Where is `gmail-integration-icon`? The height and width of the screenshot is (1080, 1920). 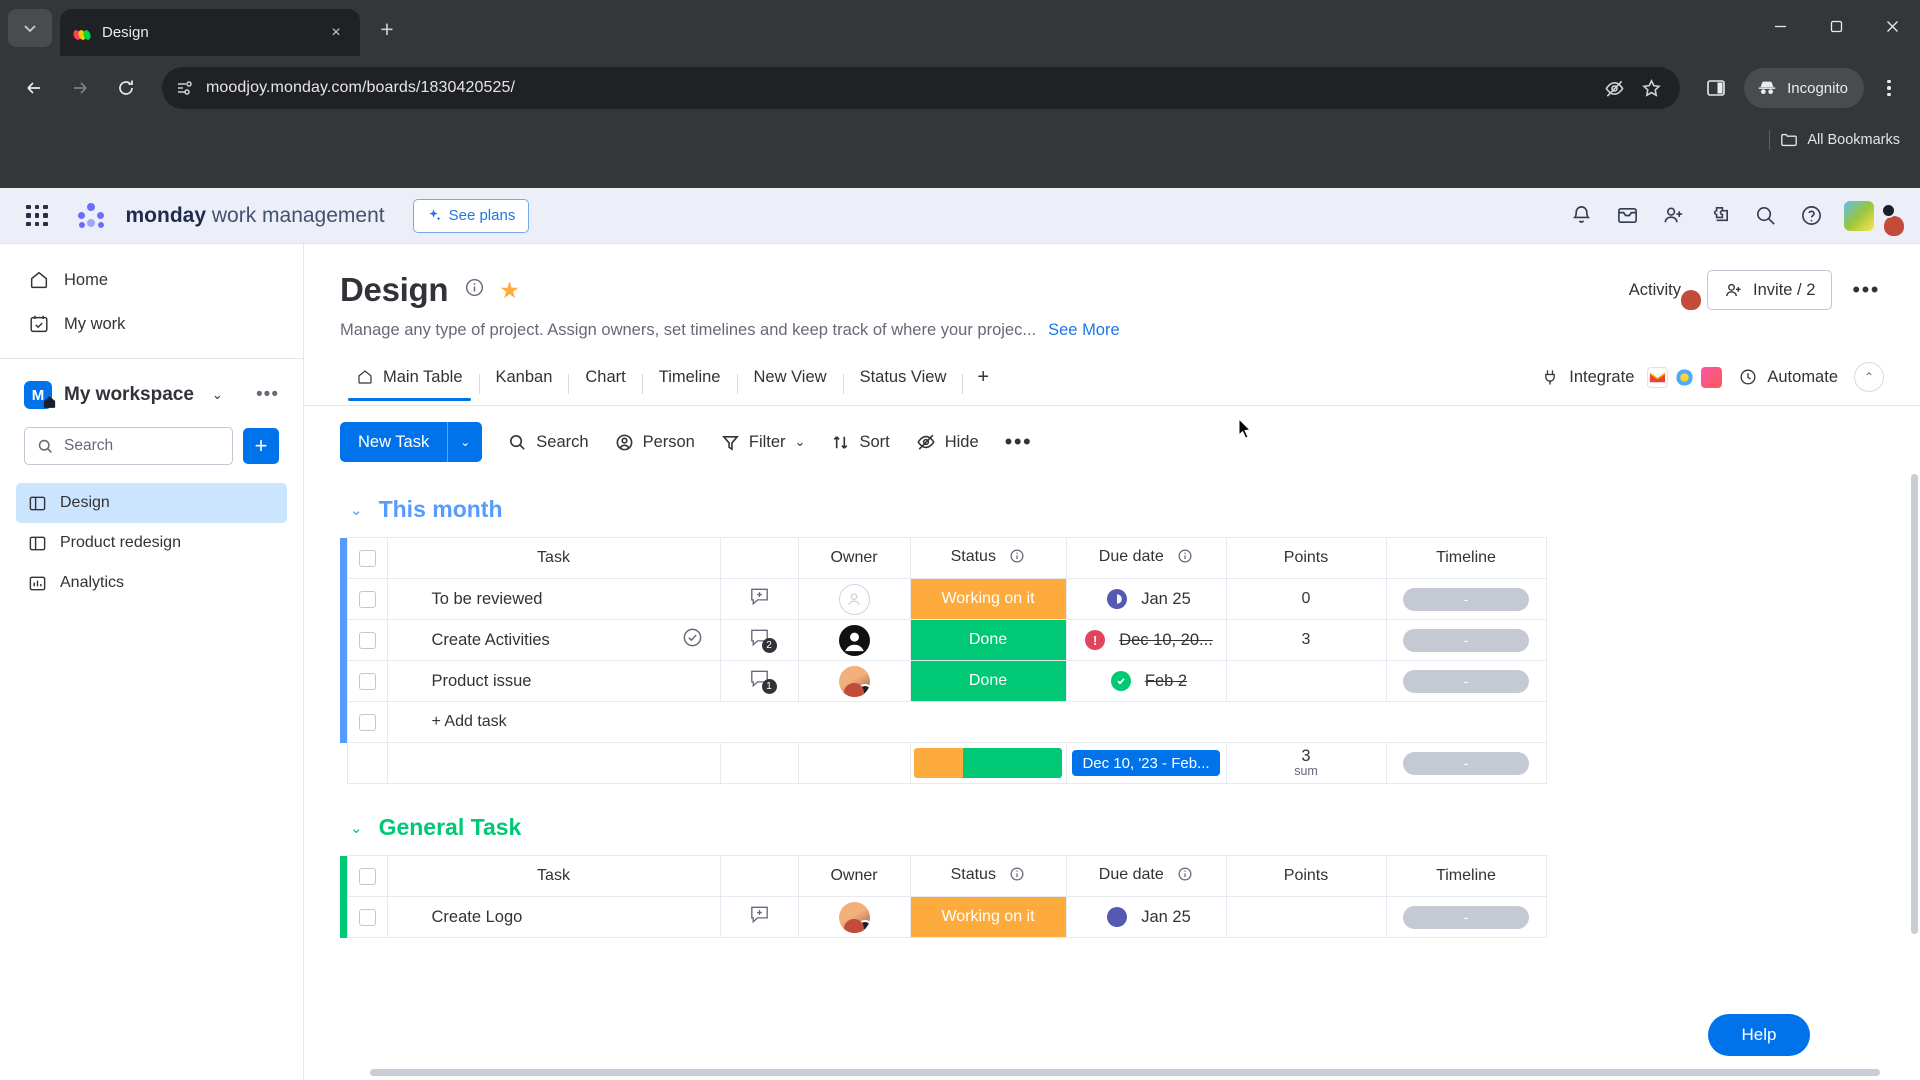 gmail-integration-icon is located at coordinates (1658, 377).